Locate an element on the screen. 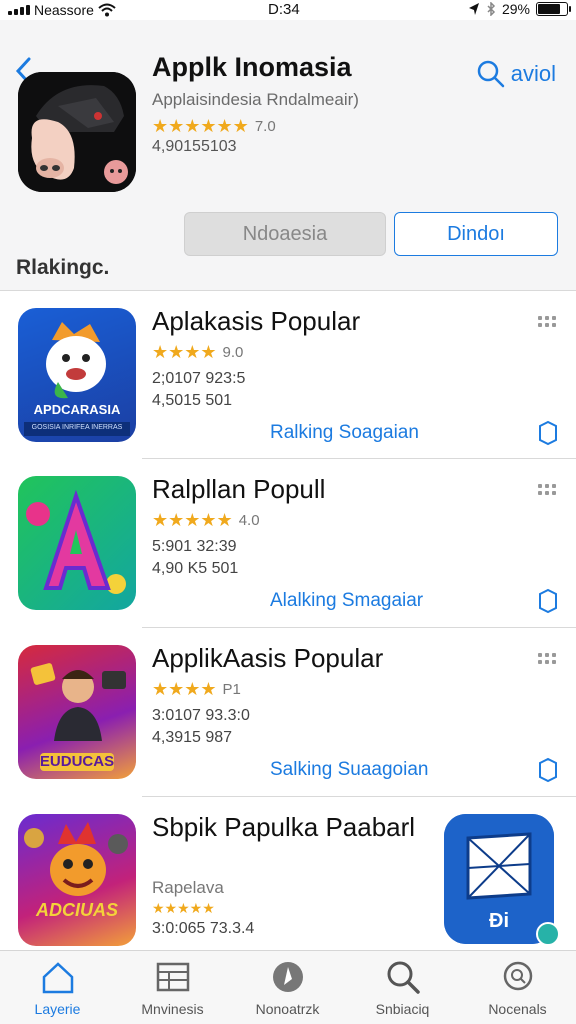 The image size is (576, 1024). wifi-icon is located at coordinates (107, 10).